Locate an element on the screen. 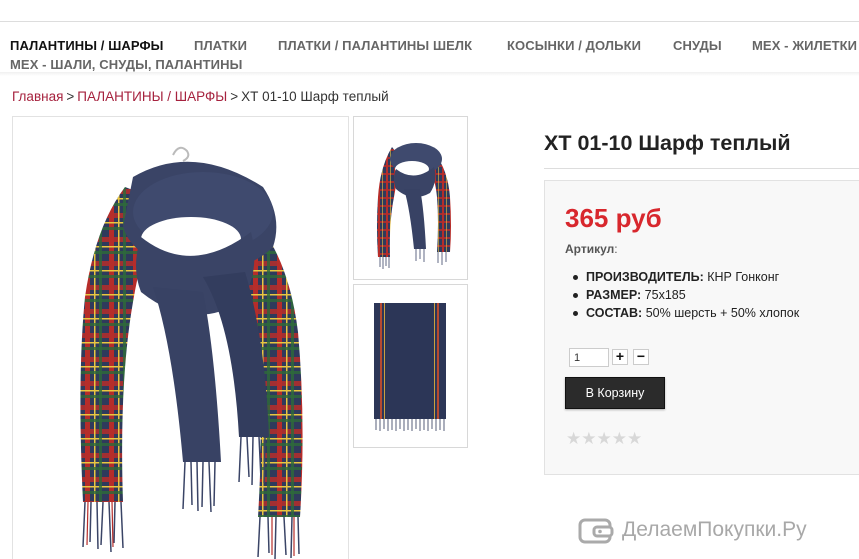 The image size is (859, 559). quantity-minus-button: − is located at coordinates (641, 357).